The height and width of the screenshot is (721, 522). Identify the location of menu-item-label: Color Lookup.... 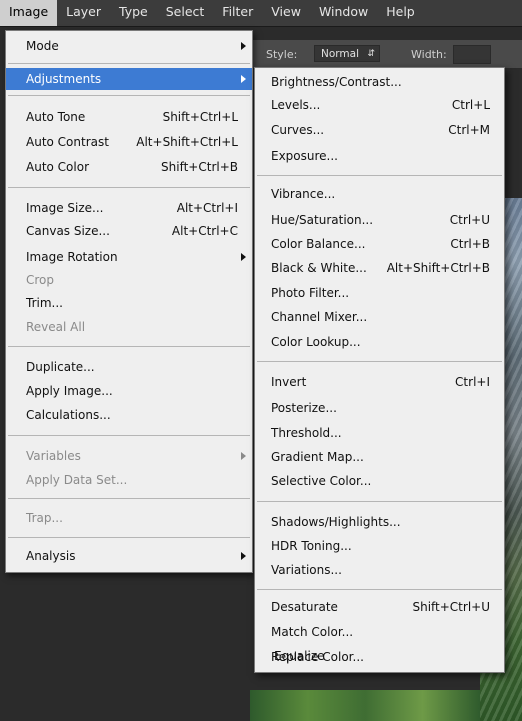
(316, 342).